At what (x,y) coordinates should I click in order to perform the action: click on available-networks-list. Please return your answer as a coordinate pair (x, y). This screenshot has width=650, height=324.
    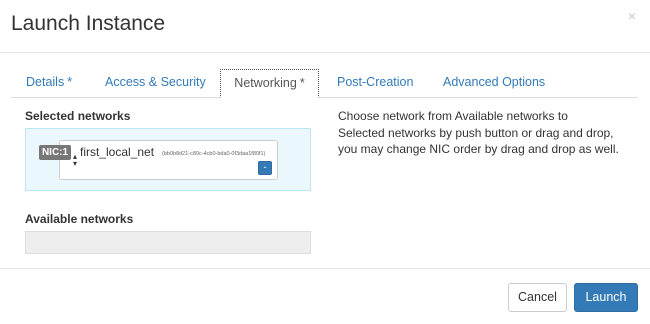
    Looking at the image, I should click on (168, 242).